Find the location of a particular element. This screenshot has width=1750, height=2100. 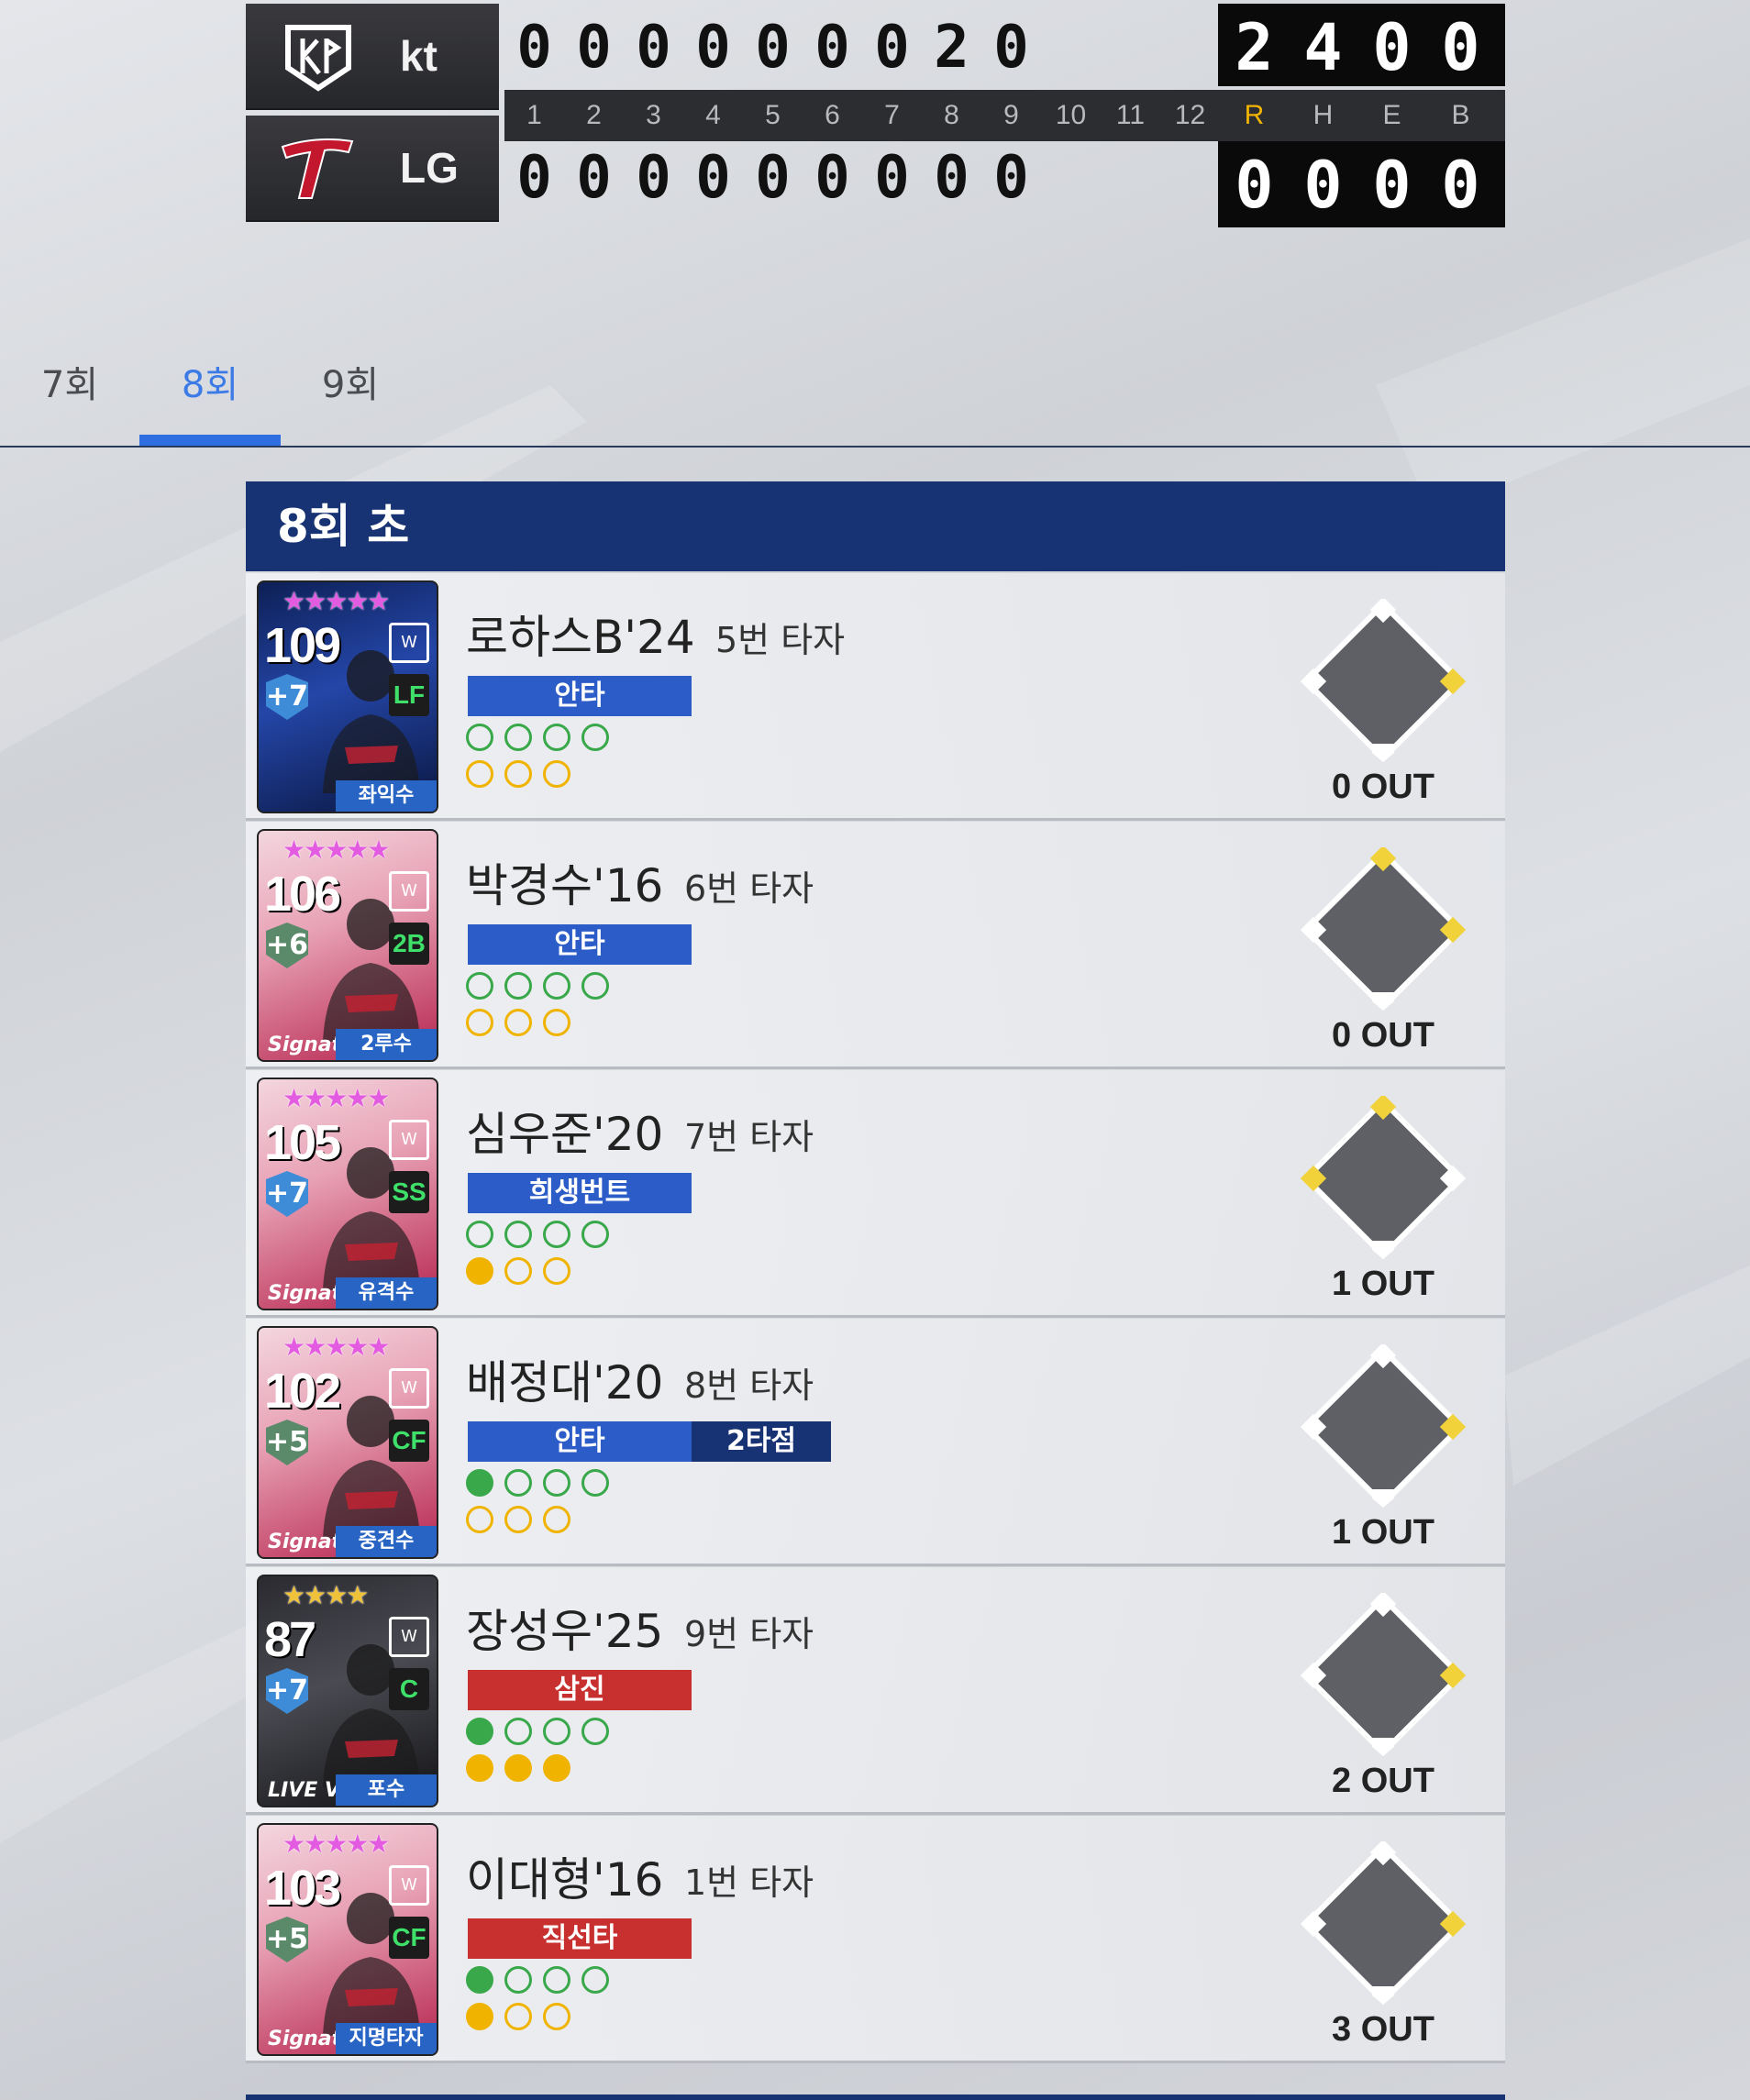

card-position-name: 중견수 is located at coordinates (386, 1541).